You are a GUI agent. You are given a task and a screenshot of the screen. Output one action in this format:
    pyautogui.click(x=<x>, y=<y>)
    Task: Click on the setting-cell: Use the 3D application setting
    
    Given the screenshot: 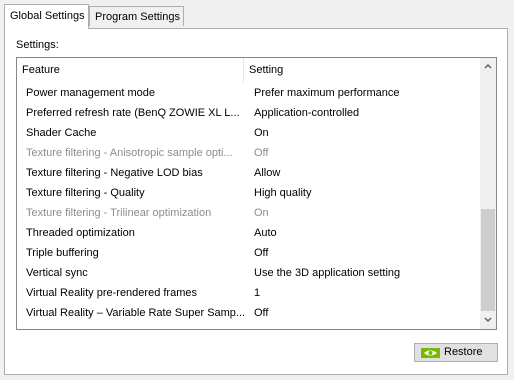 What is the action you would take?
    pyautogui.click(x=366, y=273)
    